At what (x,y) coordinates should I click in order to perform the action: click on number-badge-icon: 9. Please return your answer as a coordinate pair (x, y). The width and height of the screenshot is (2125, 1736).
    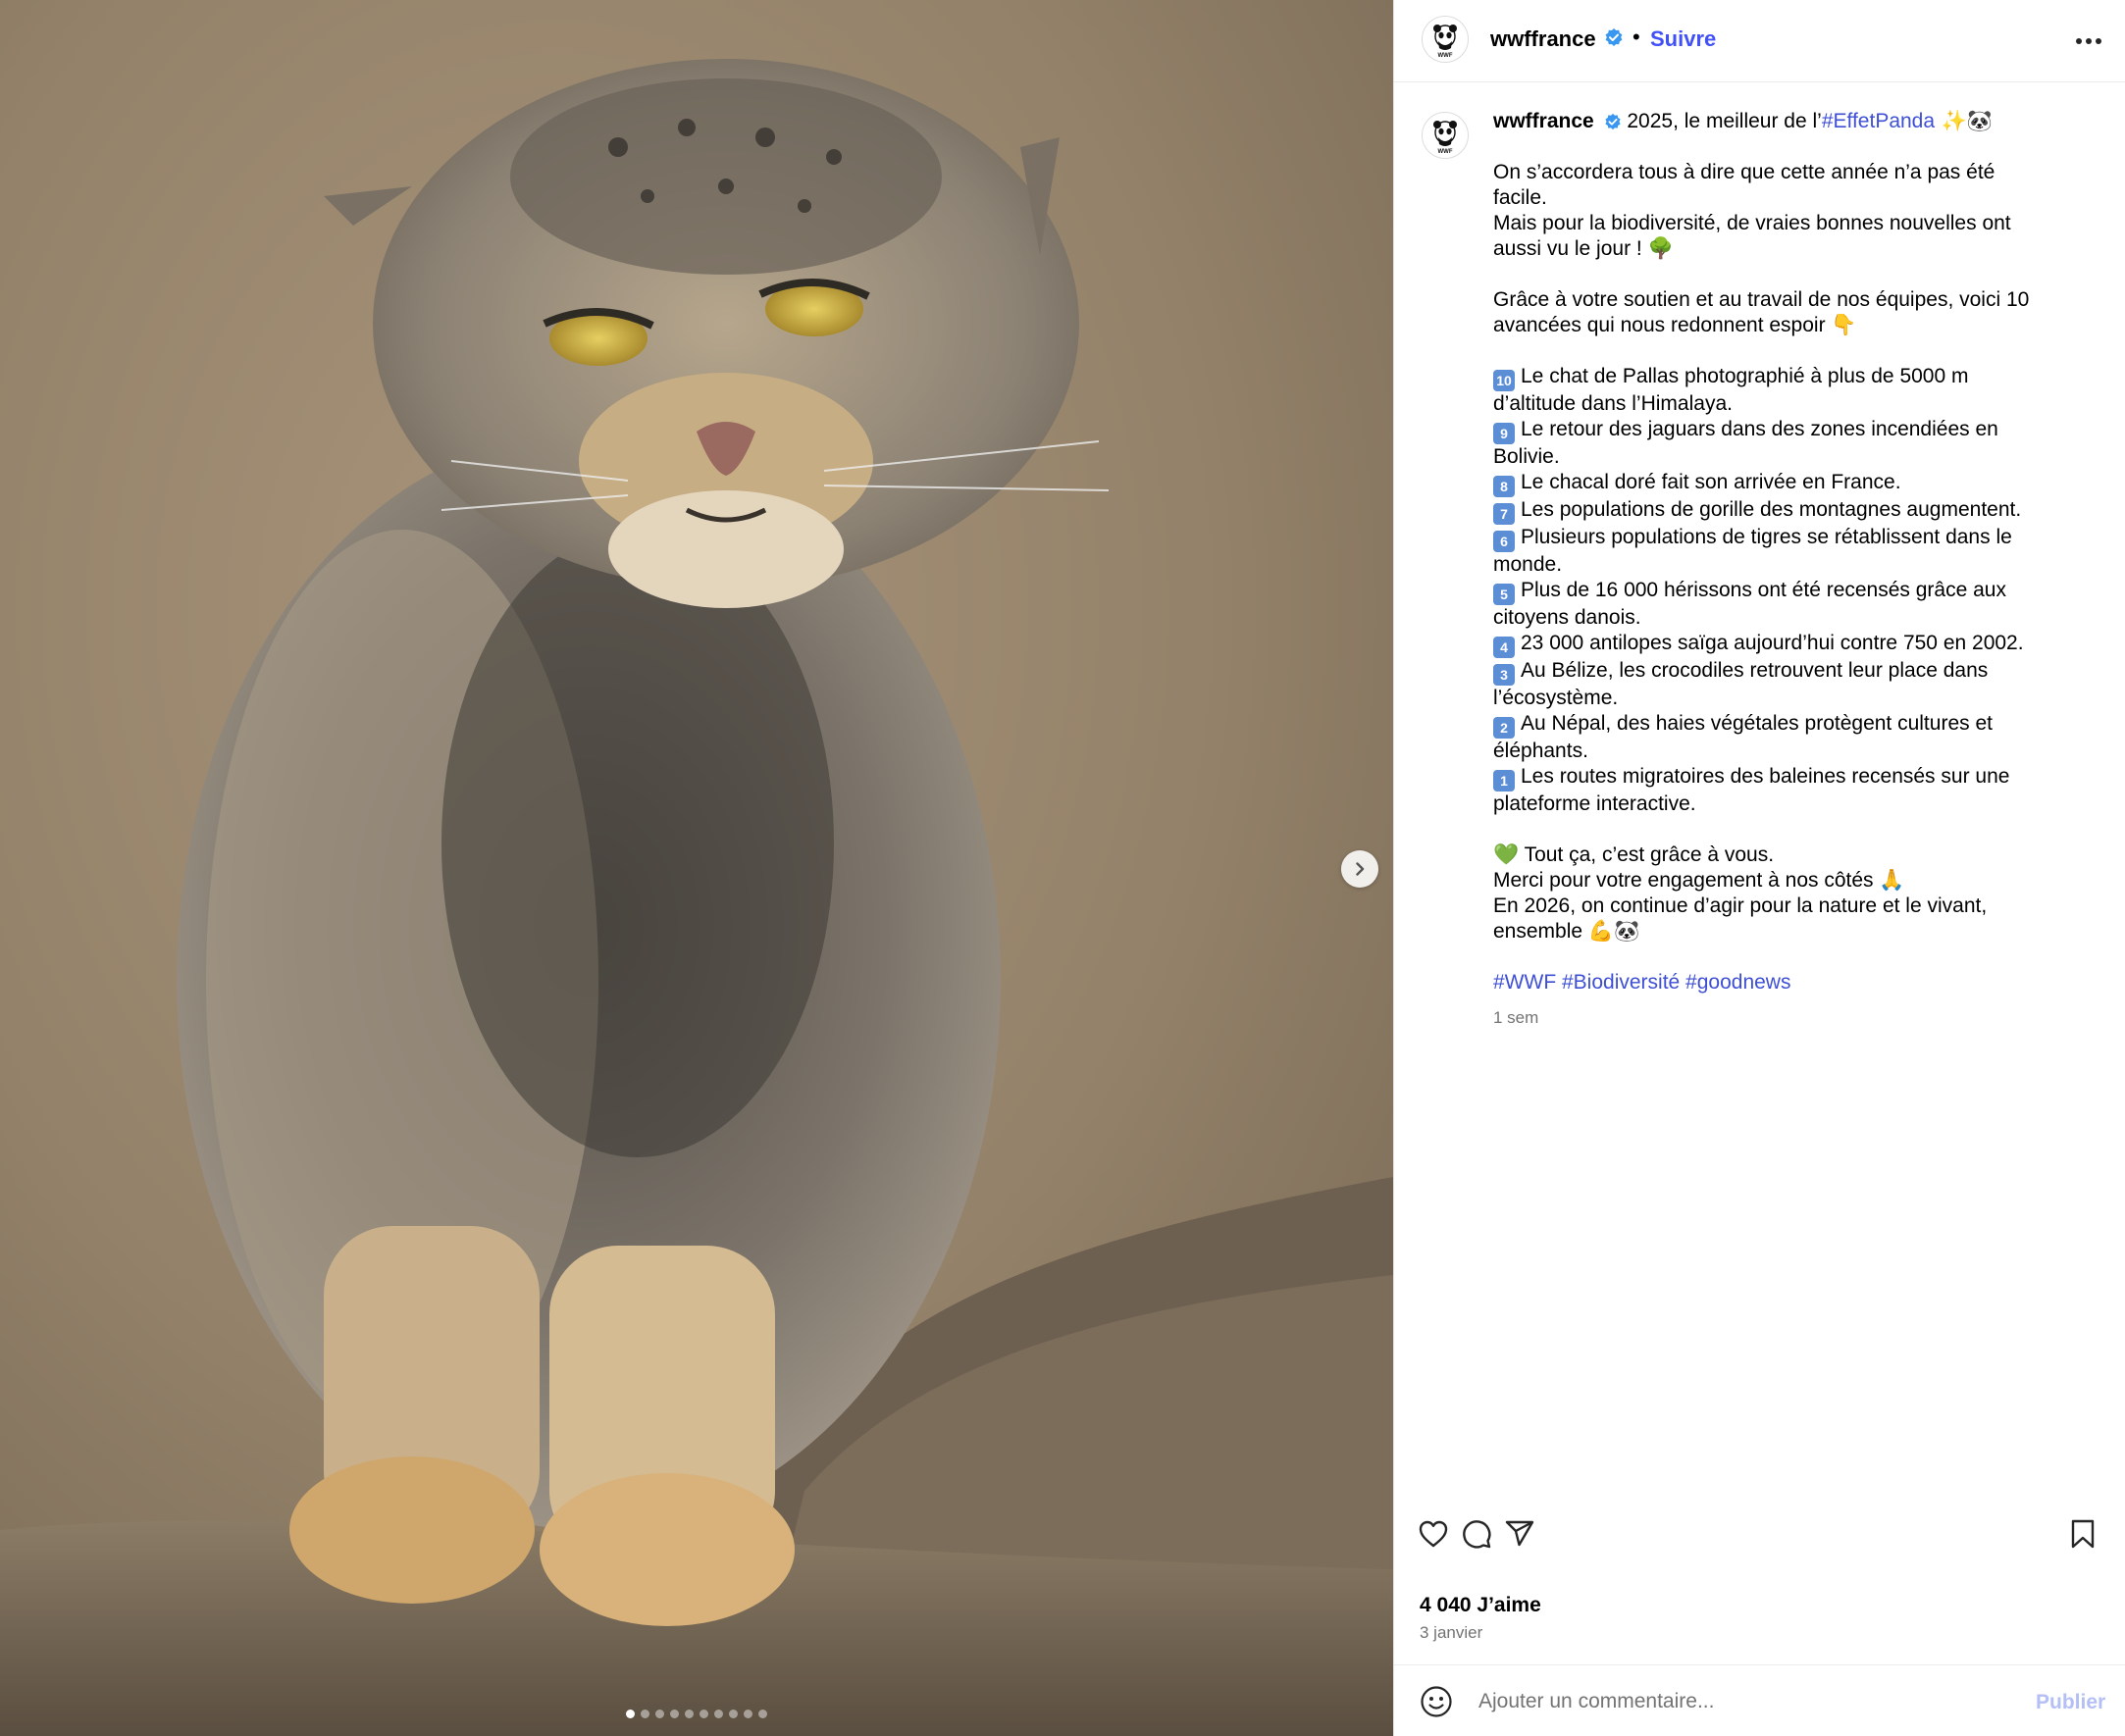
    Looking at the image, I should click on (1504, 434).